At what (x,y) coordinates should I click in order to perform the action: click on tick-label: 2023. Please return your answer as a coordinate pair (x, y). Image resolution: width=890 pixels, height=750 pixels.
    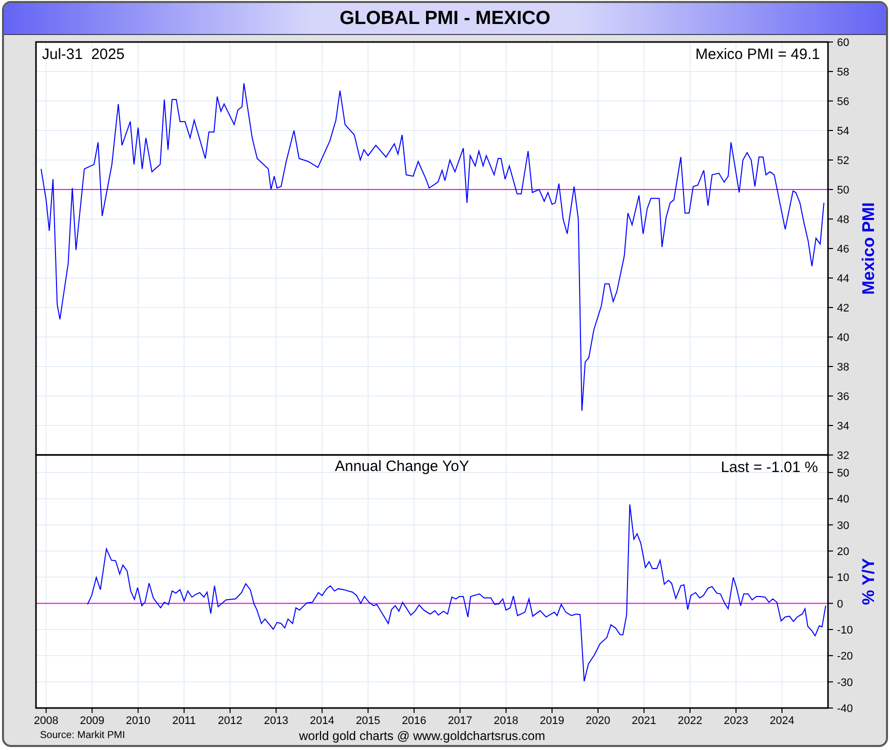
    Looking at the image, I should click on (736, 721).